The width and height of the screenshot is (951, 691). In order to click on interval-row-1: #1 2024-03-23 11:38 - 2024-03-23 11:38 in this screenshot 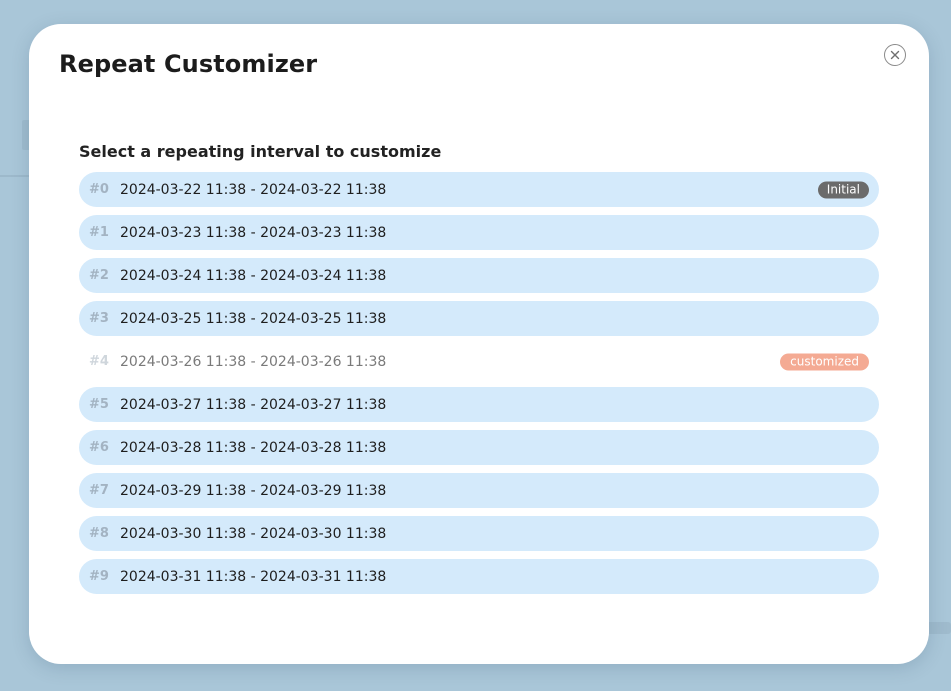, I will do `click(479, 232)`.